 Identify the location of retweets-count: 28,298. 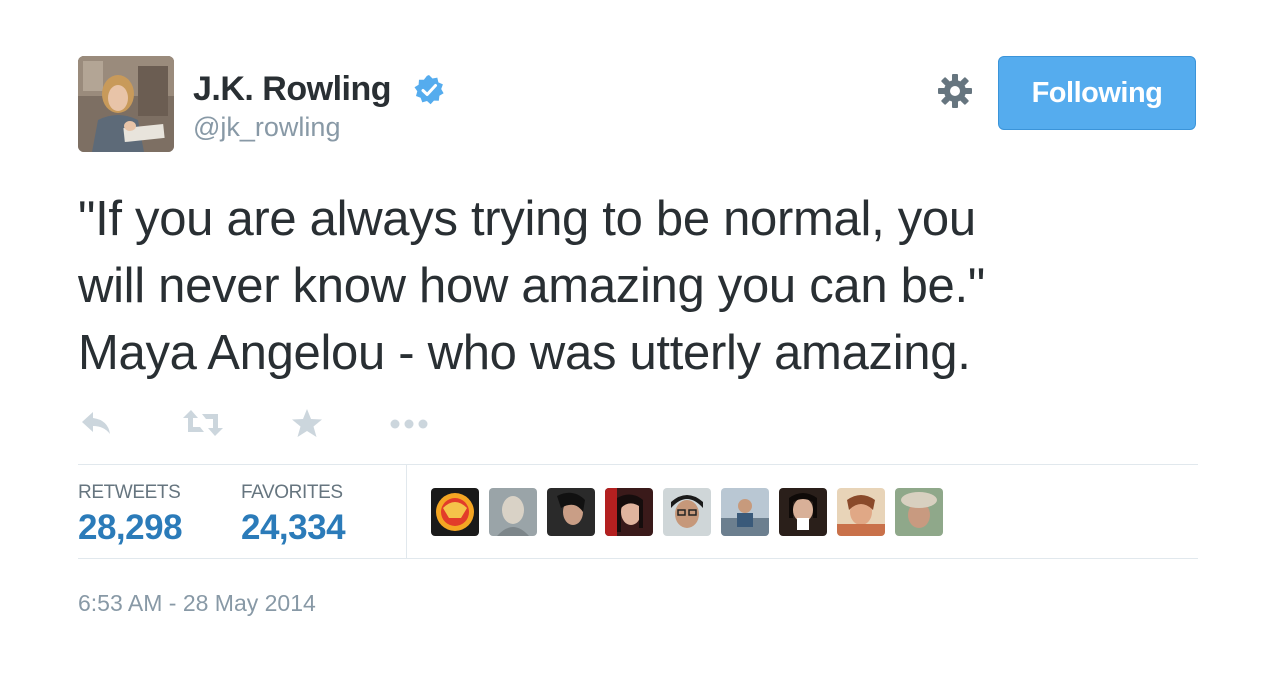
(130, 527).